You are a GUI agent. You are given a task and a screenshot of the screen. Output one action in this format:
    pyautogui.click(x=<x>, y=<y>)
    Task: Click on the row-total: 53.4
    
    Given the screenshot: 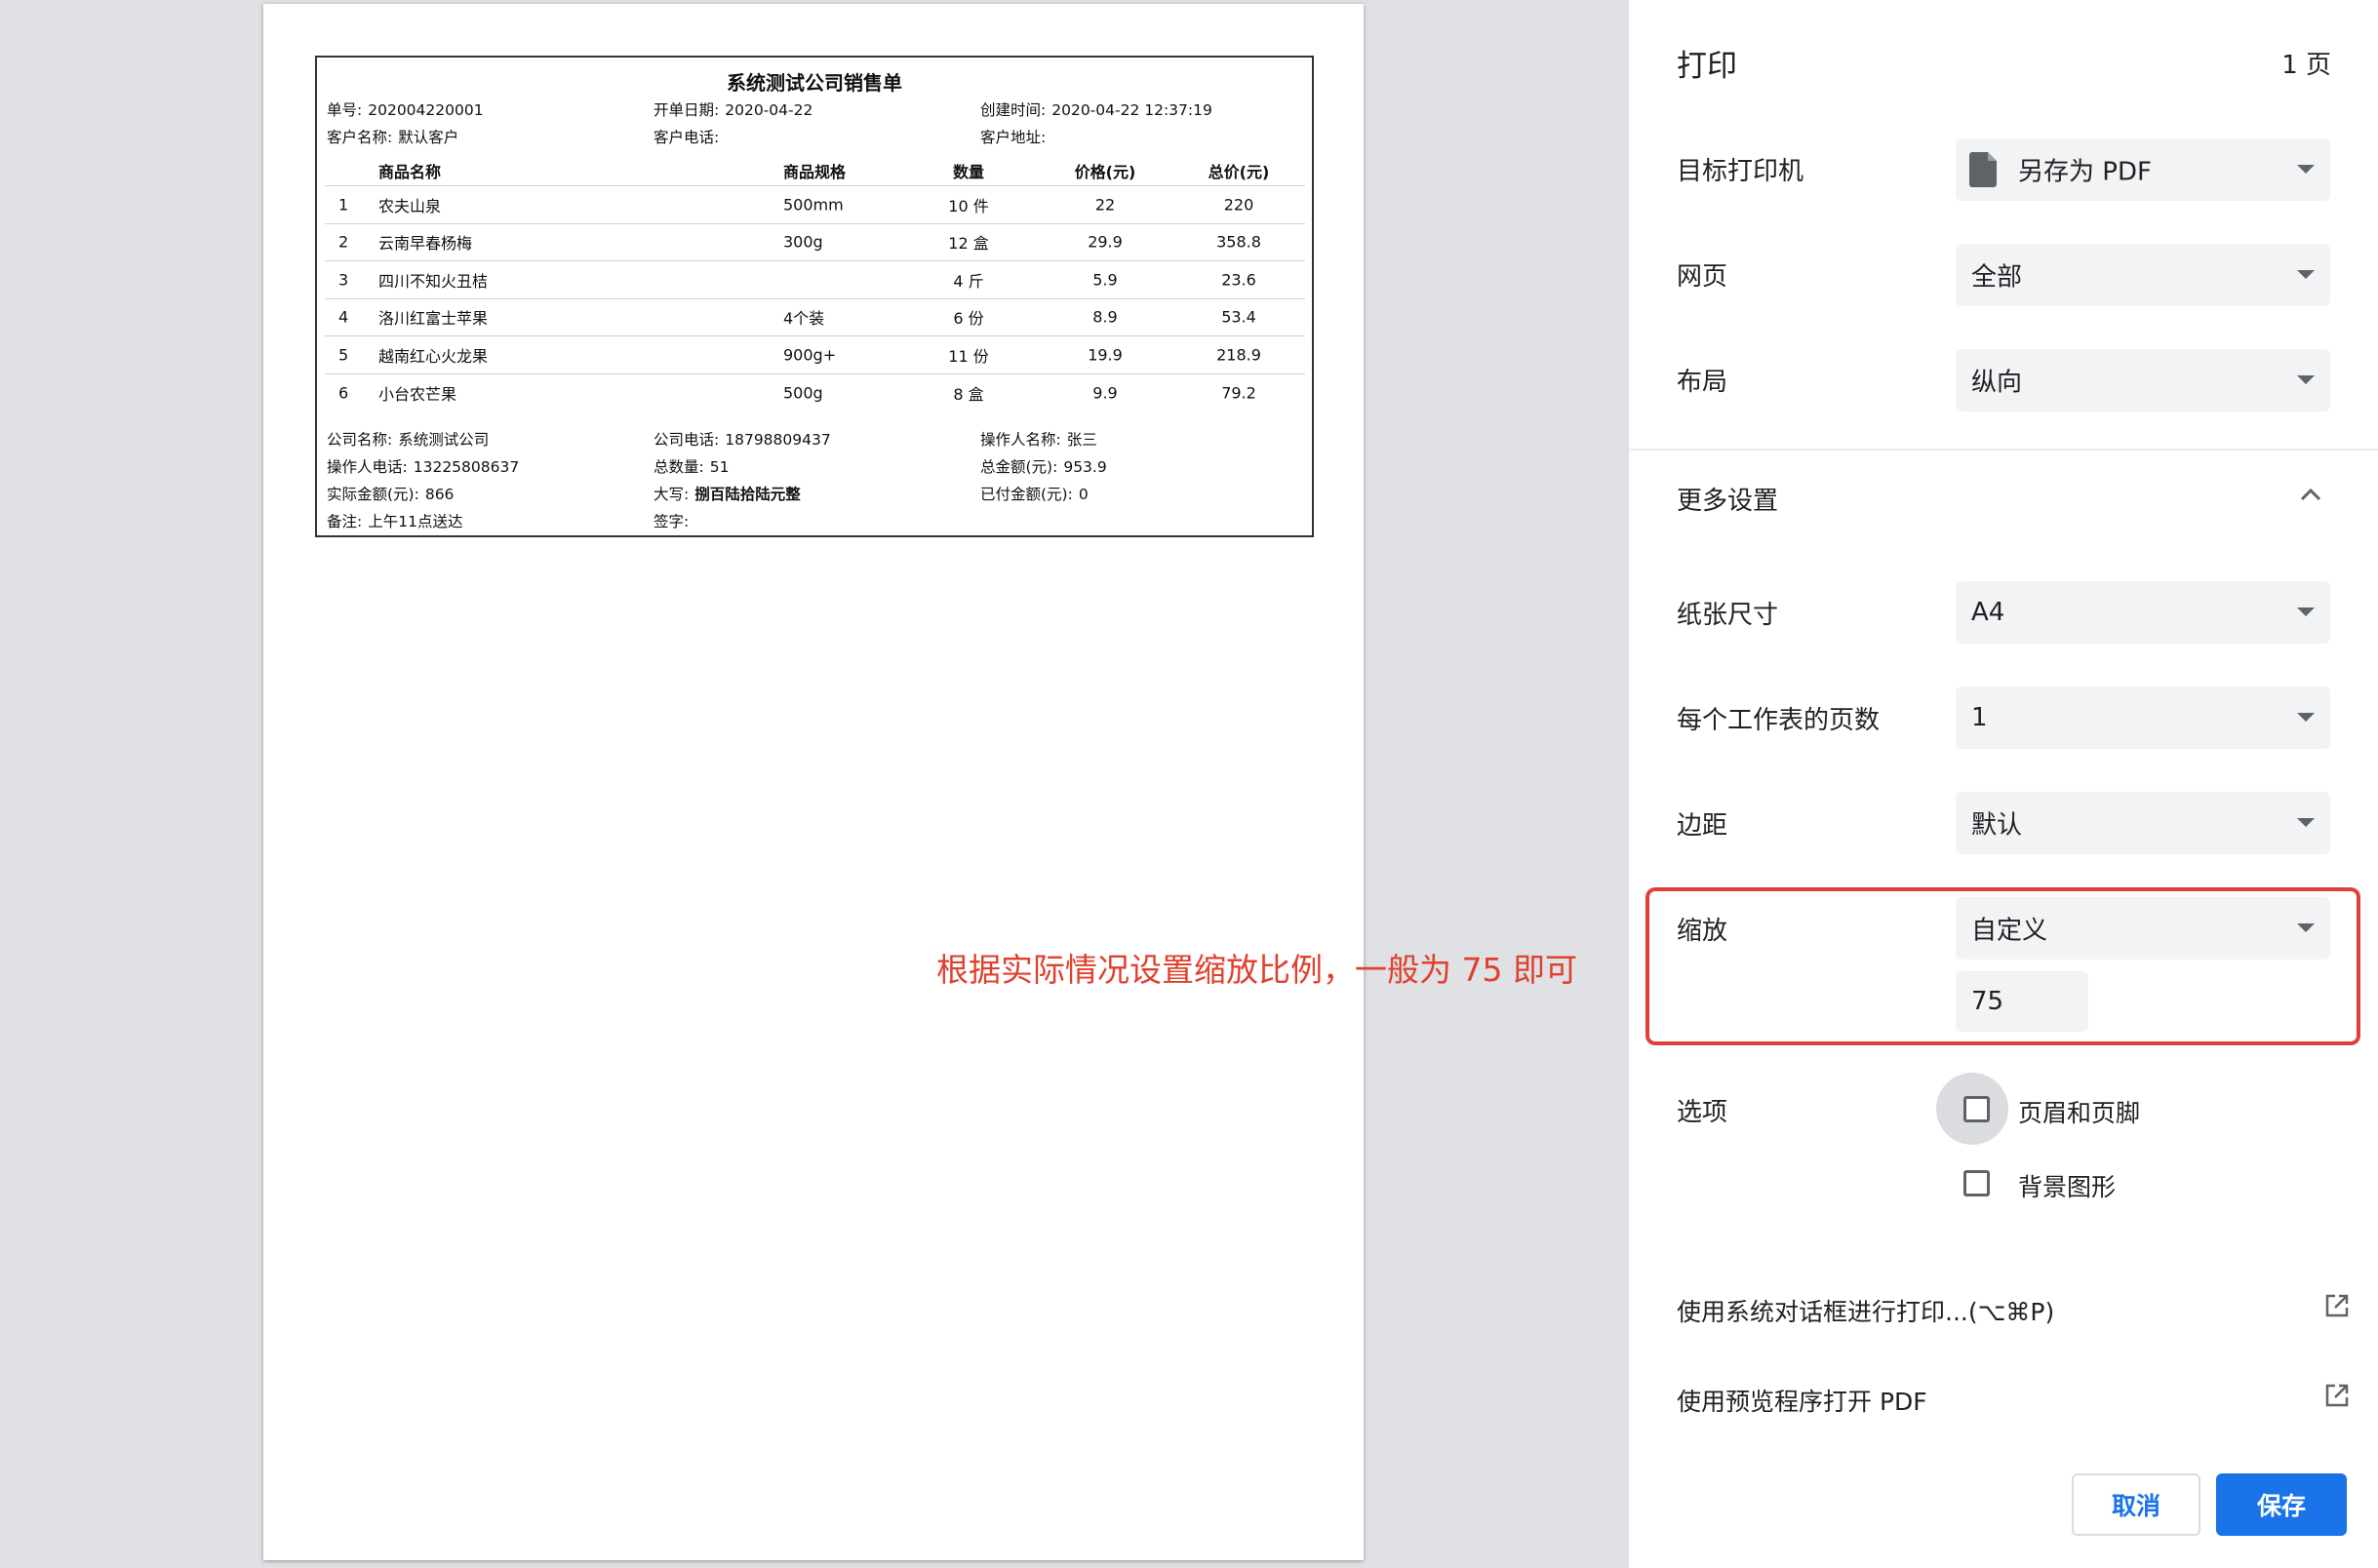 What is the action you would take?
    pyautogui.click(x=1238, y=317)
    